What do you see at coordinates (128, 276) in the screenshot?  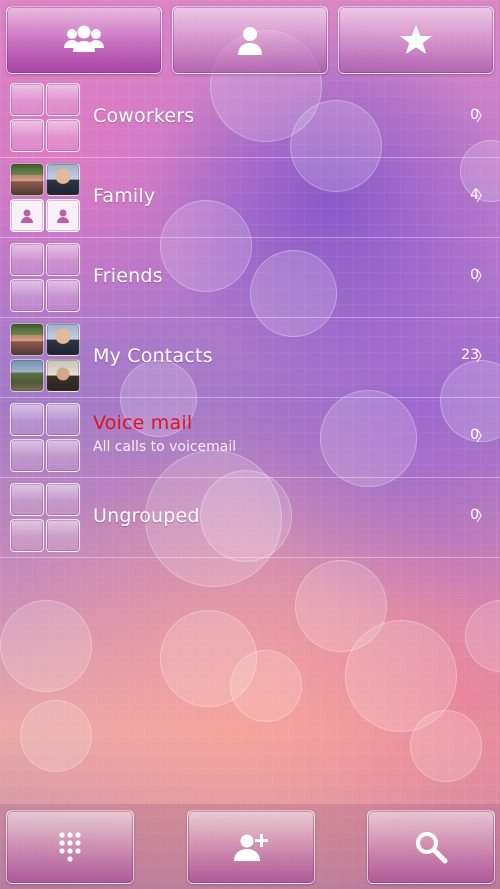 I see `group-name: Friends` at bounding box center [128, 276].